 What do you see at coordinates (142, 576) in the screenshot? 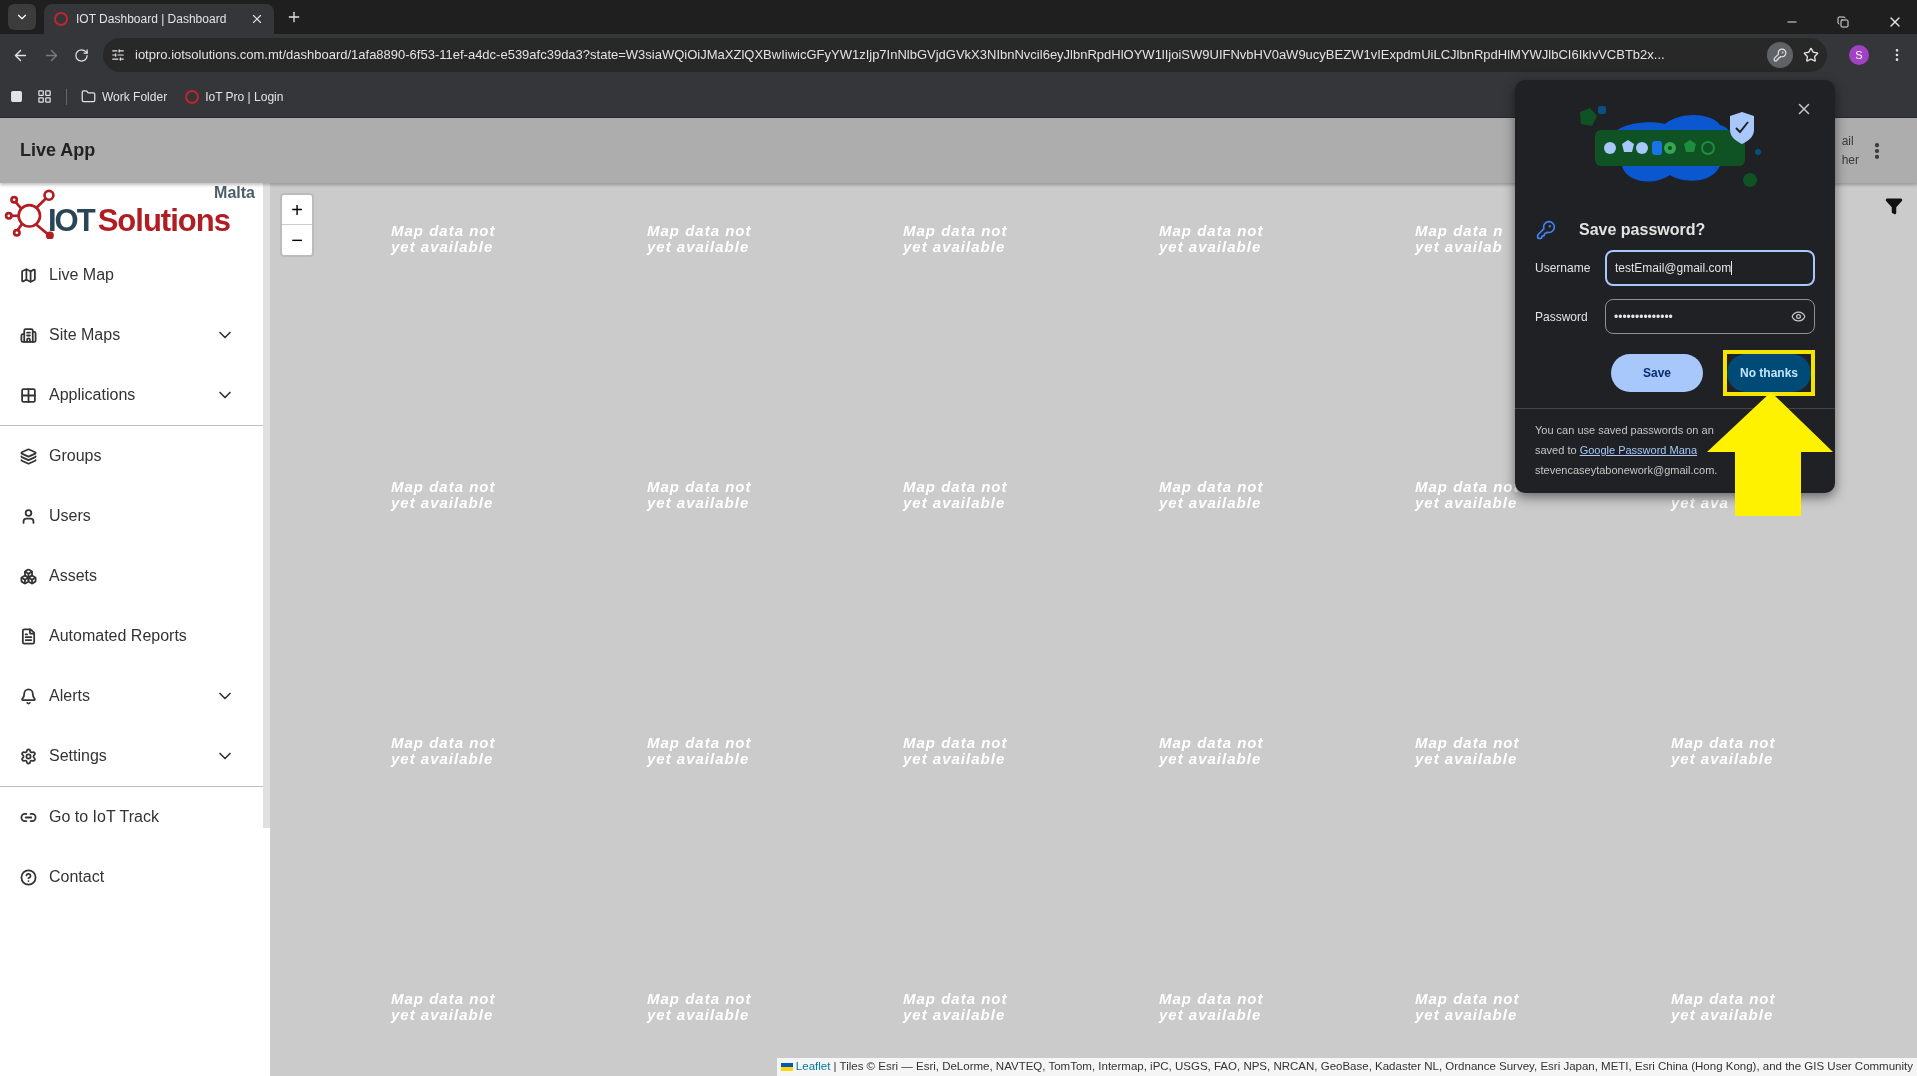
I see `nav-item: Assets` at bounding box center [142, 576].